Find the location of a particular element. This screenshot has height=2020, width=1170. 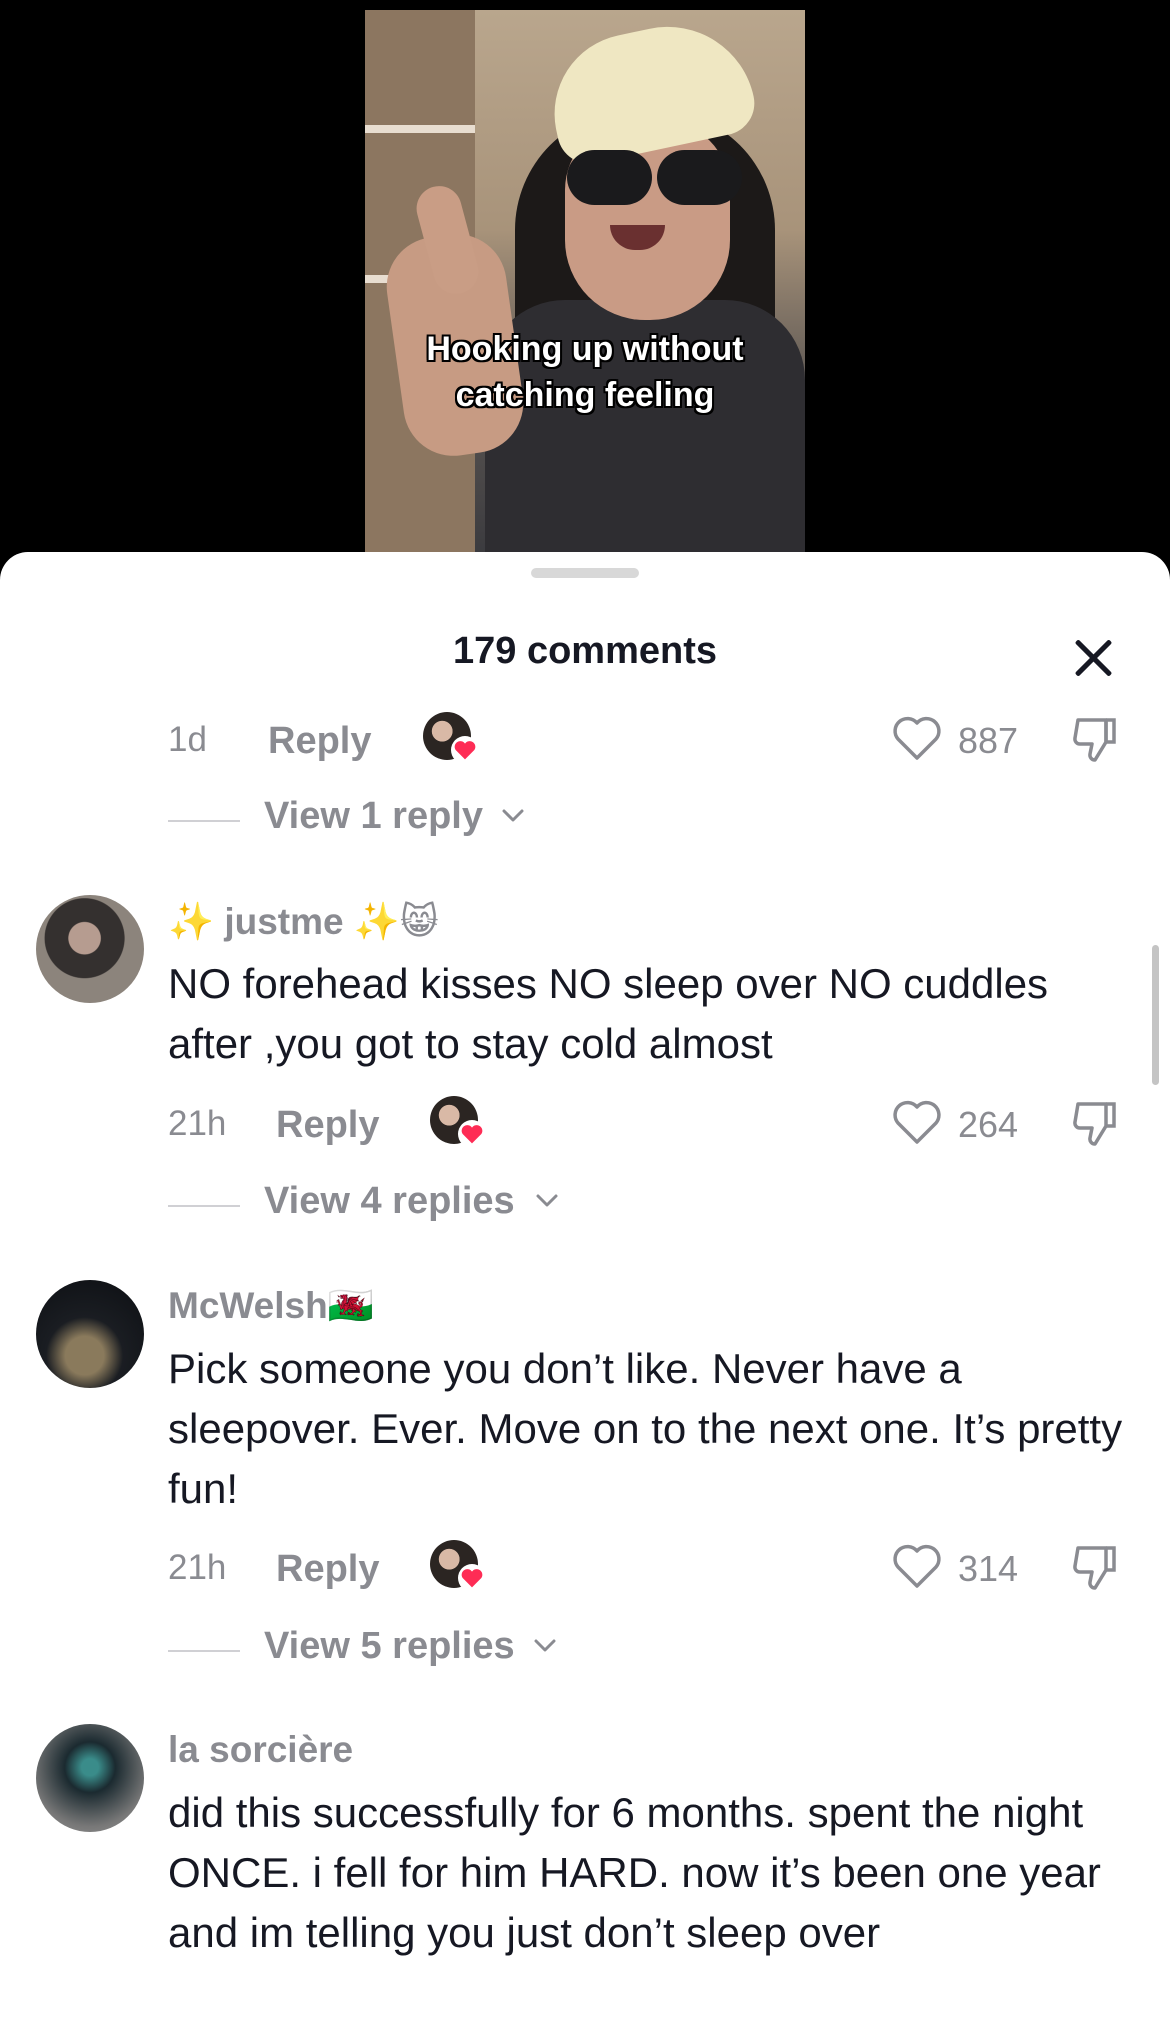

view-replies-label: View 1 reply is located at coordinates (373, 816).